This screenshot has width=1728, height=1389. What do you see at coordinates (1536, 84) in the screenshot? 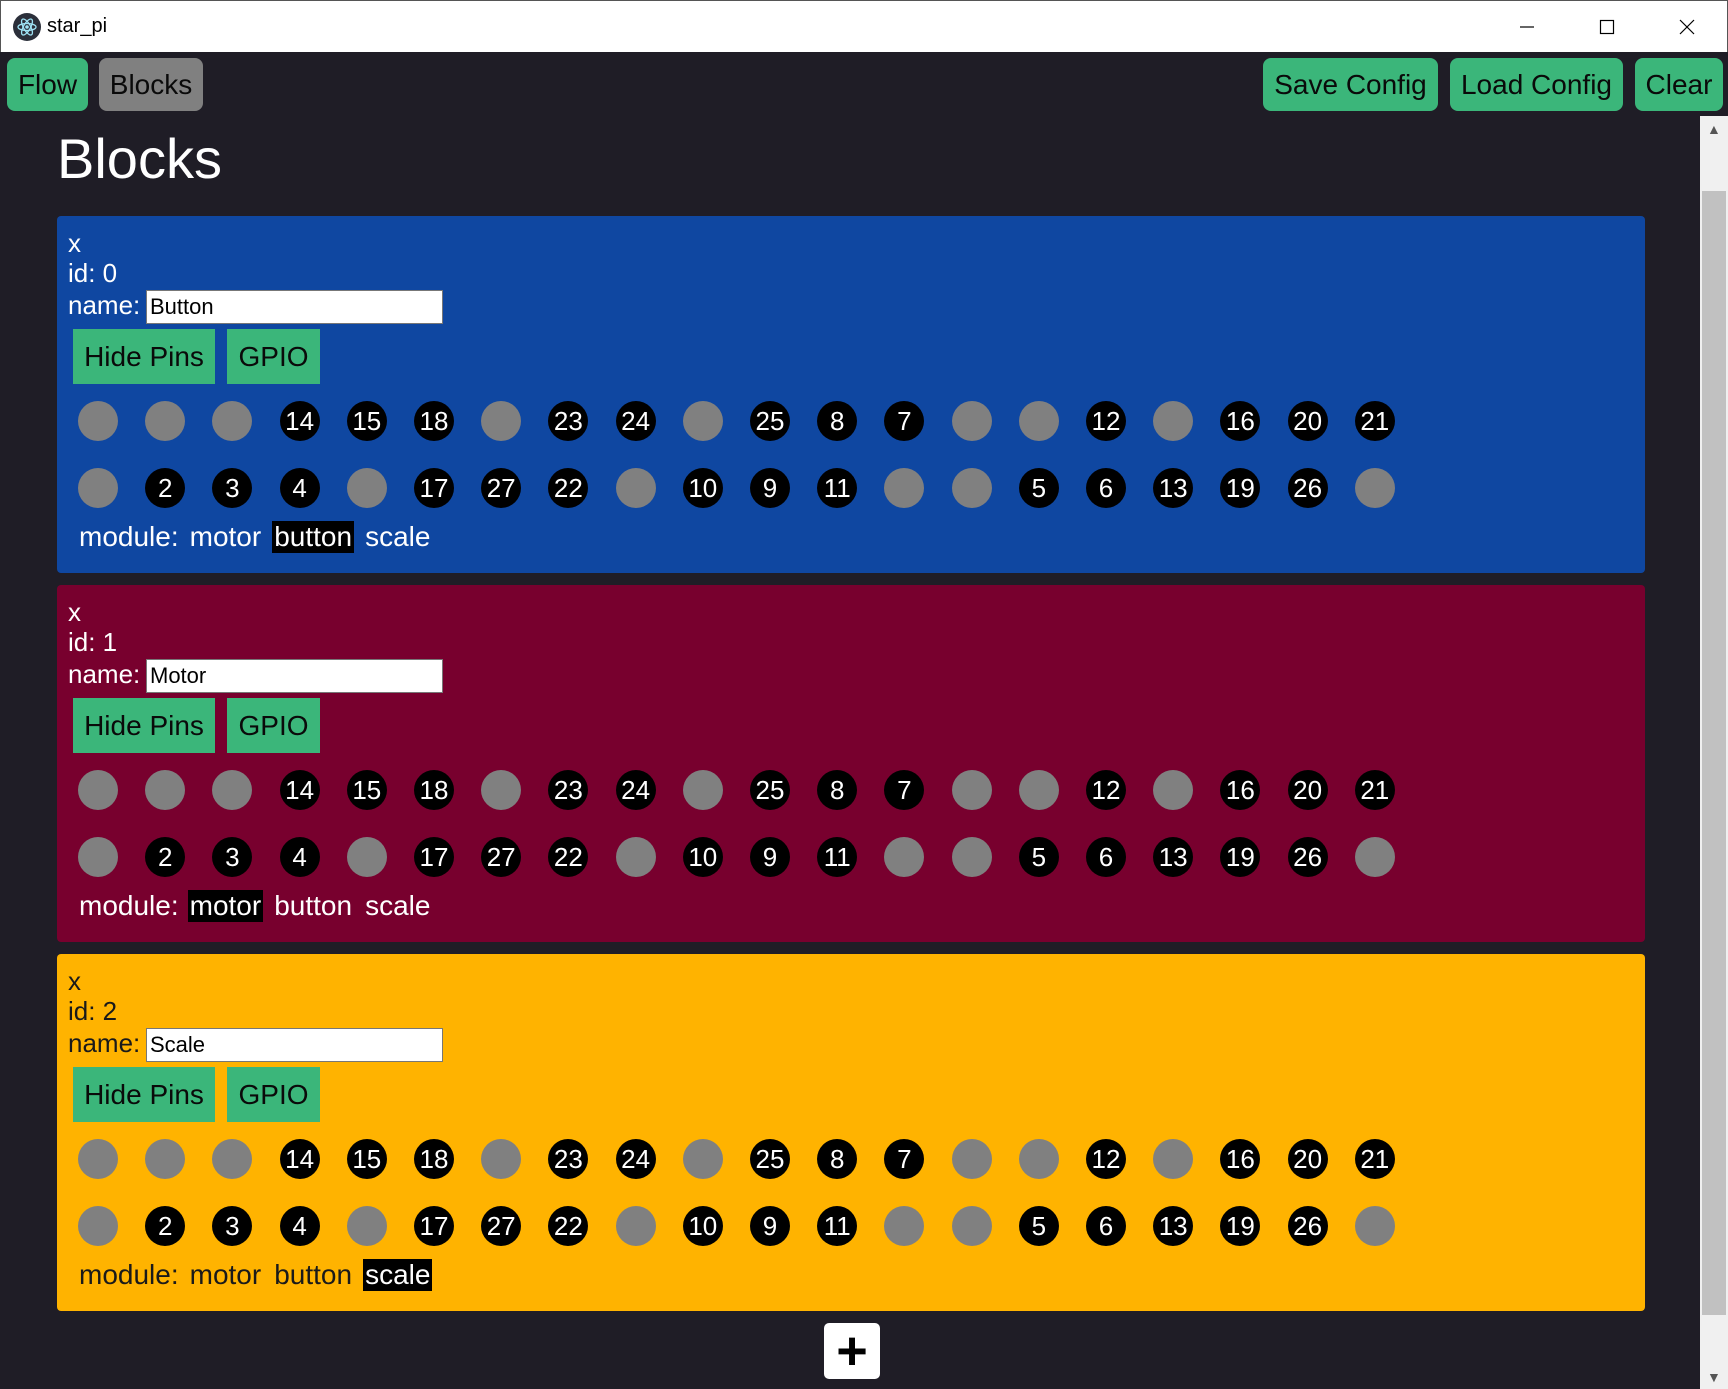
I see `load-config-button: Load Config` at bounding box center [1536, 84].